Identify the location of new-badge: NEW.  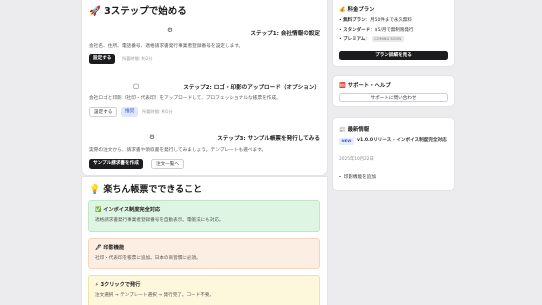
(346, 141).